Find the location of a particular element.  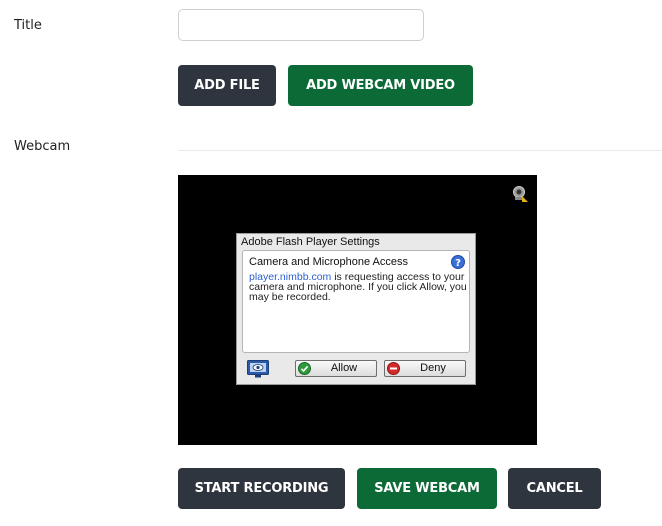

divider is located at coordinates (420, 150).